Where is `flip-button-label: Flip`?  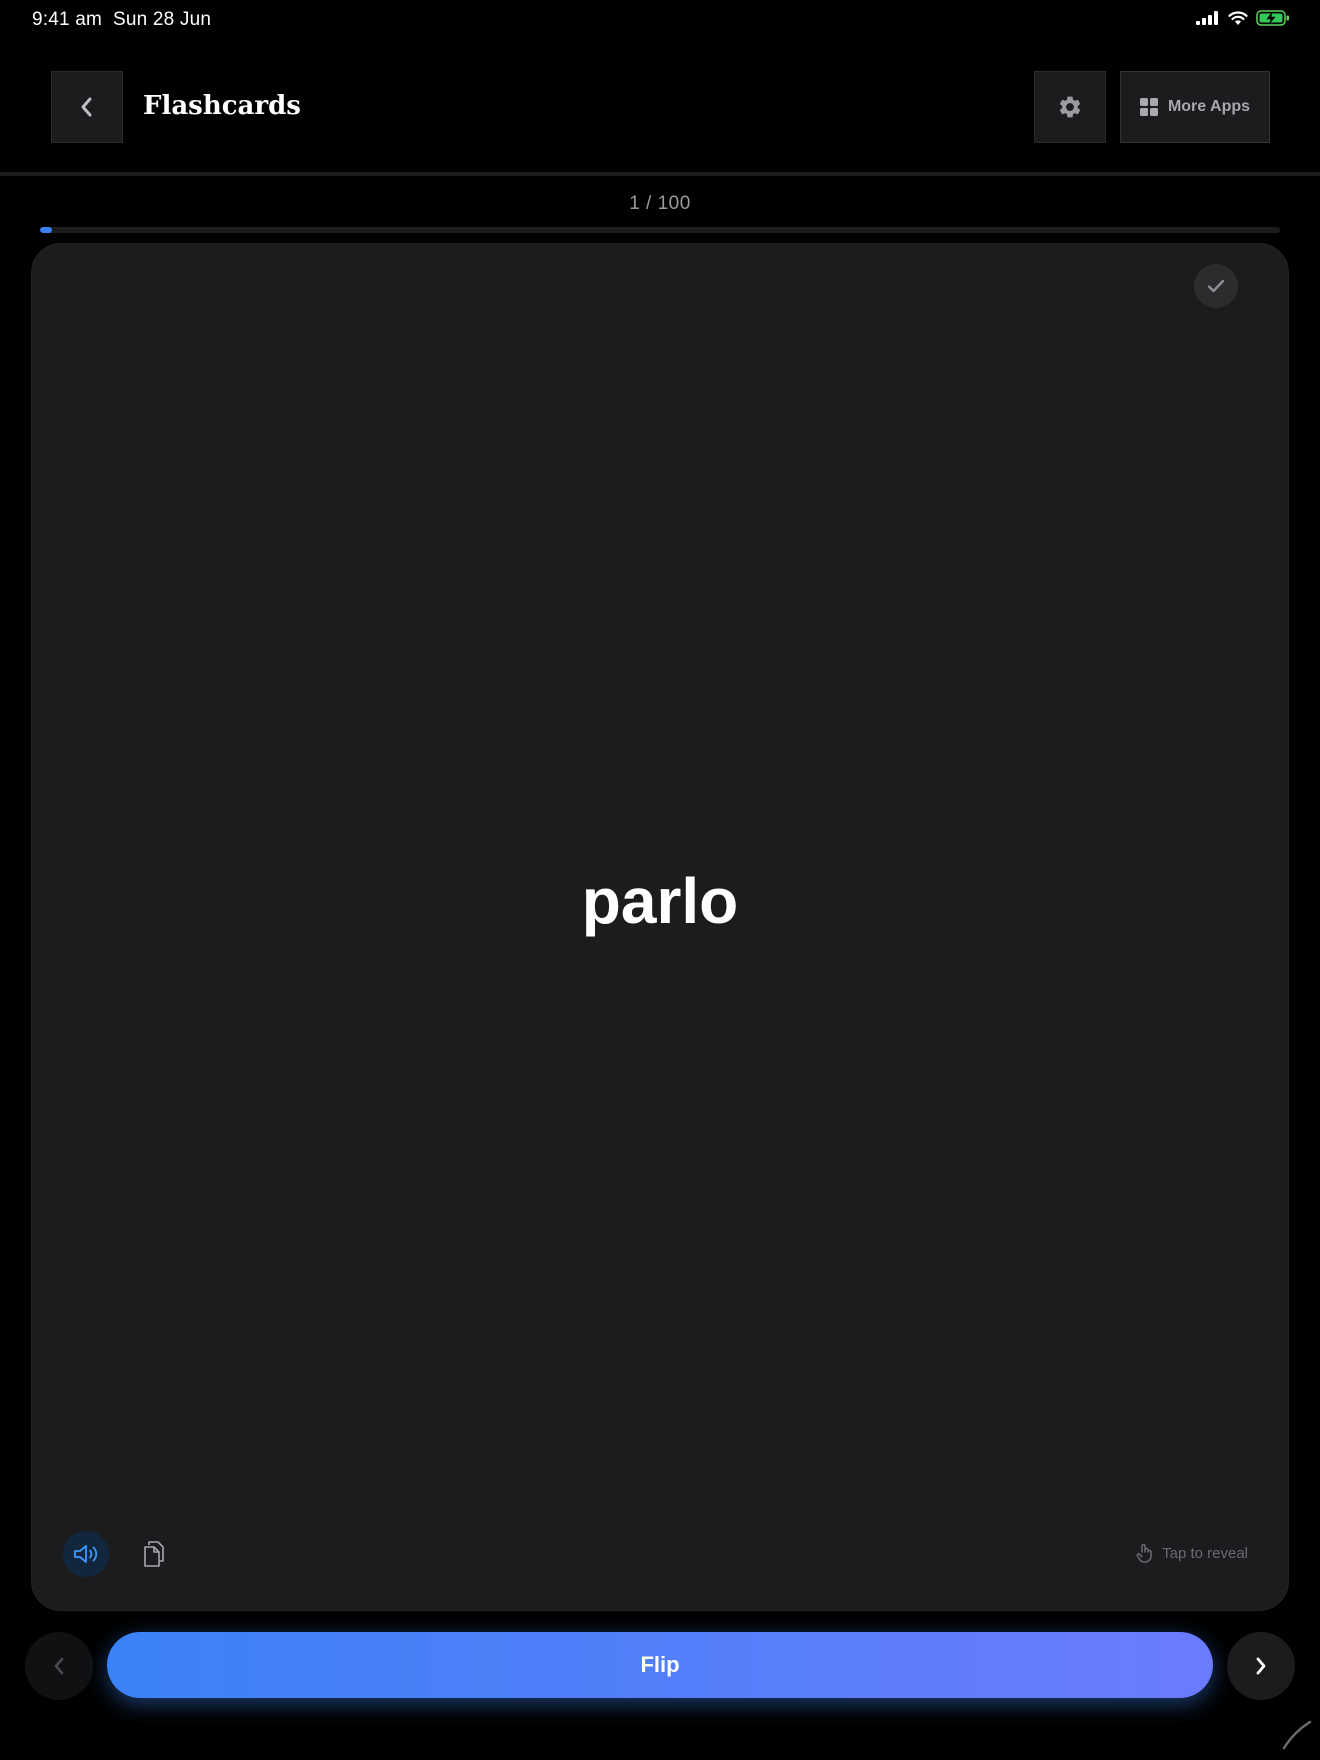 flip-button-label: Flip is located at coordinates (660, 1664).